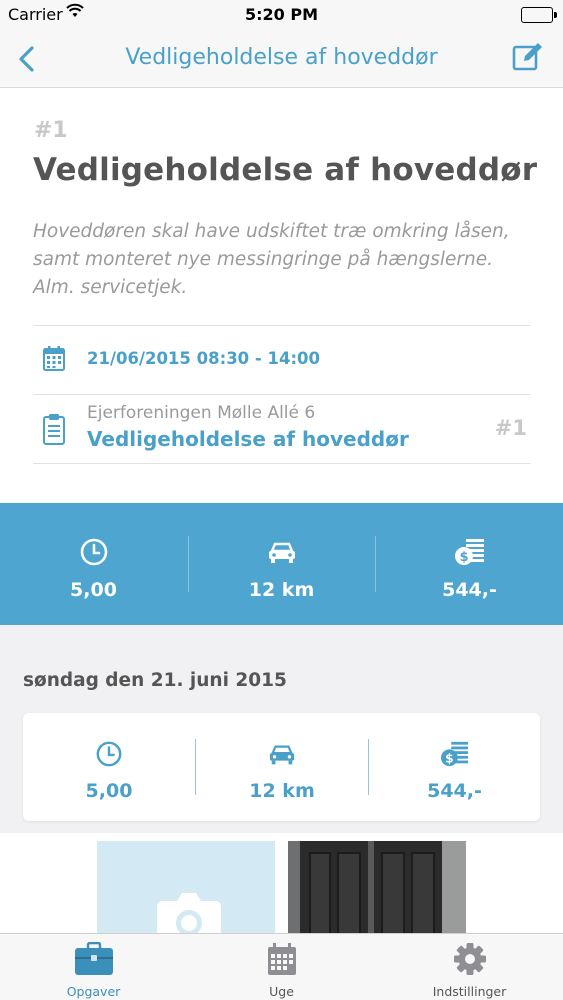 The height and width of the screenshot is (1000, 563). I want to click on day-distance: 12 km, so click(282, 767).